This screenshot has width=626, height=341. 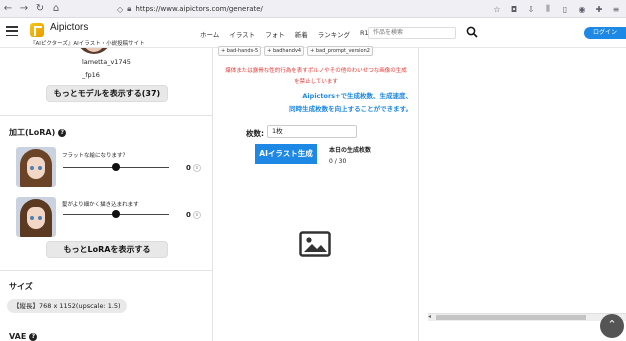 What do you see at coordinates (100, 205) in the screenshot?
I see `lora-label: 髪がより細かく描き込まれます` at bounding box center [100, 205].